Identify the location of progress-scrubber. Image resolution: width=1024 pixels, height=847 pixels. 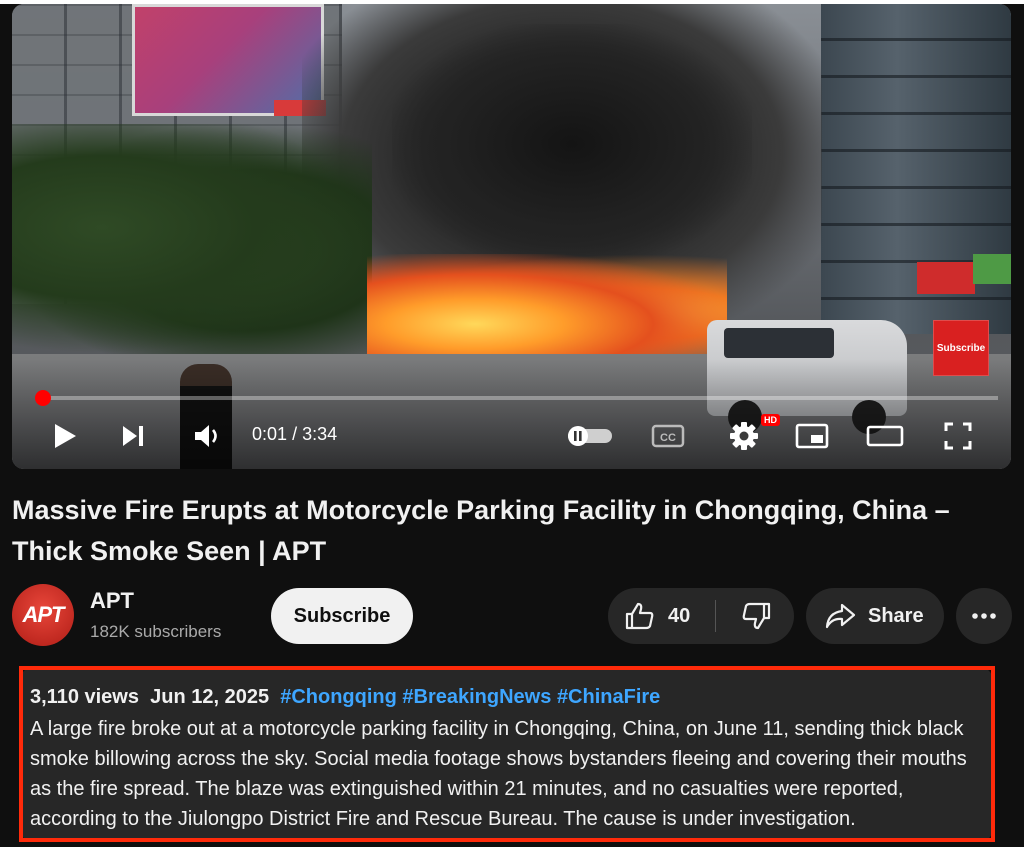
(42, 398).